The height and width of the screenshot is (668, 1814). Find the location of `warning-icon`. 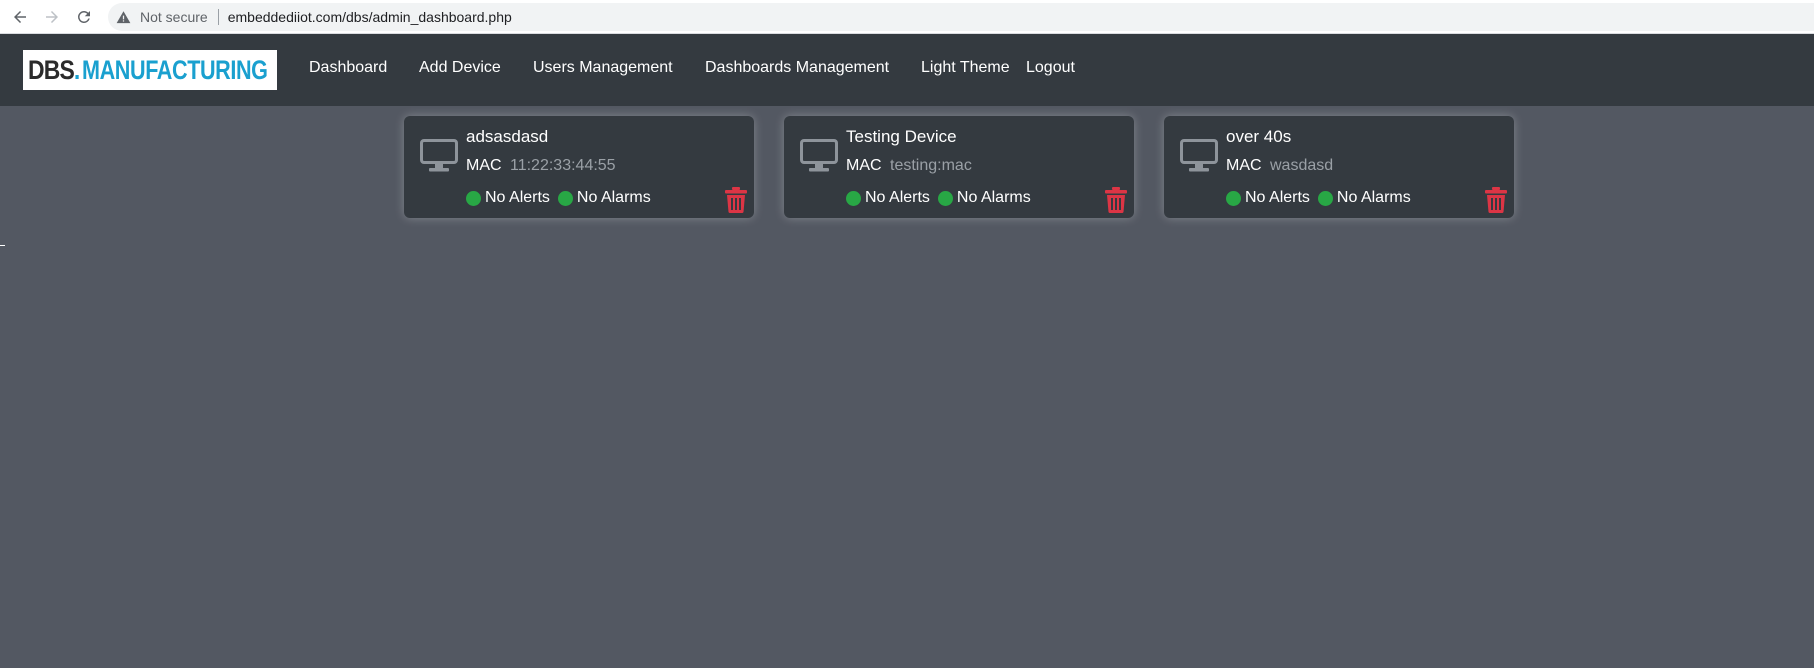

warning-icon is located at coordinates (123, 17).